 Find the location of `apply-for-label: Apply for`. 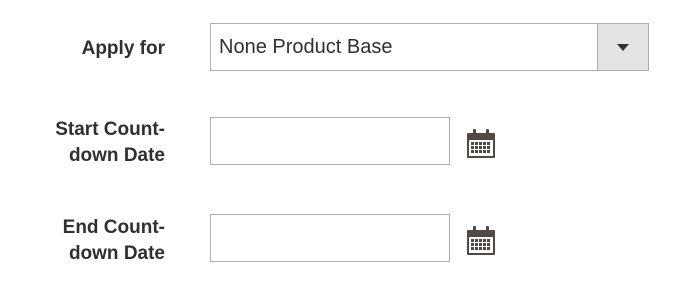

apply-for-label: Apply for is located at coordinates (82, 49).